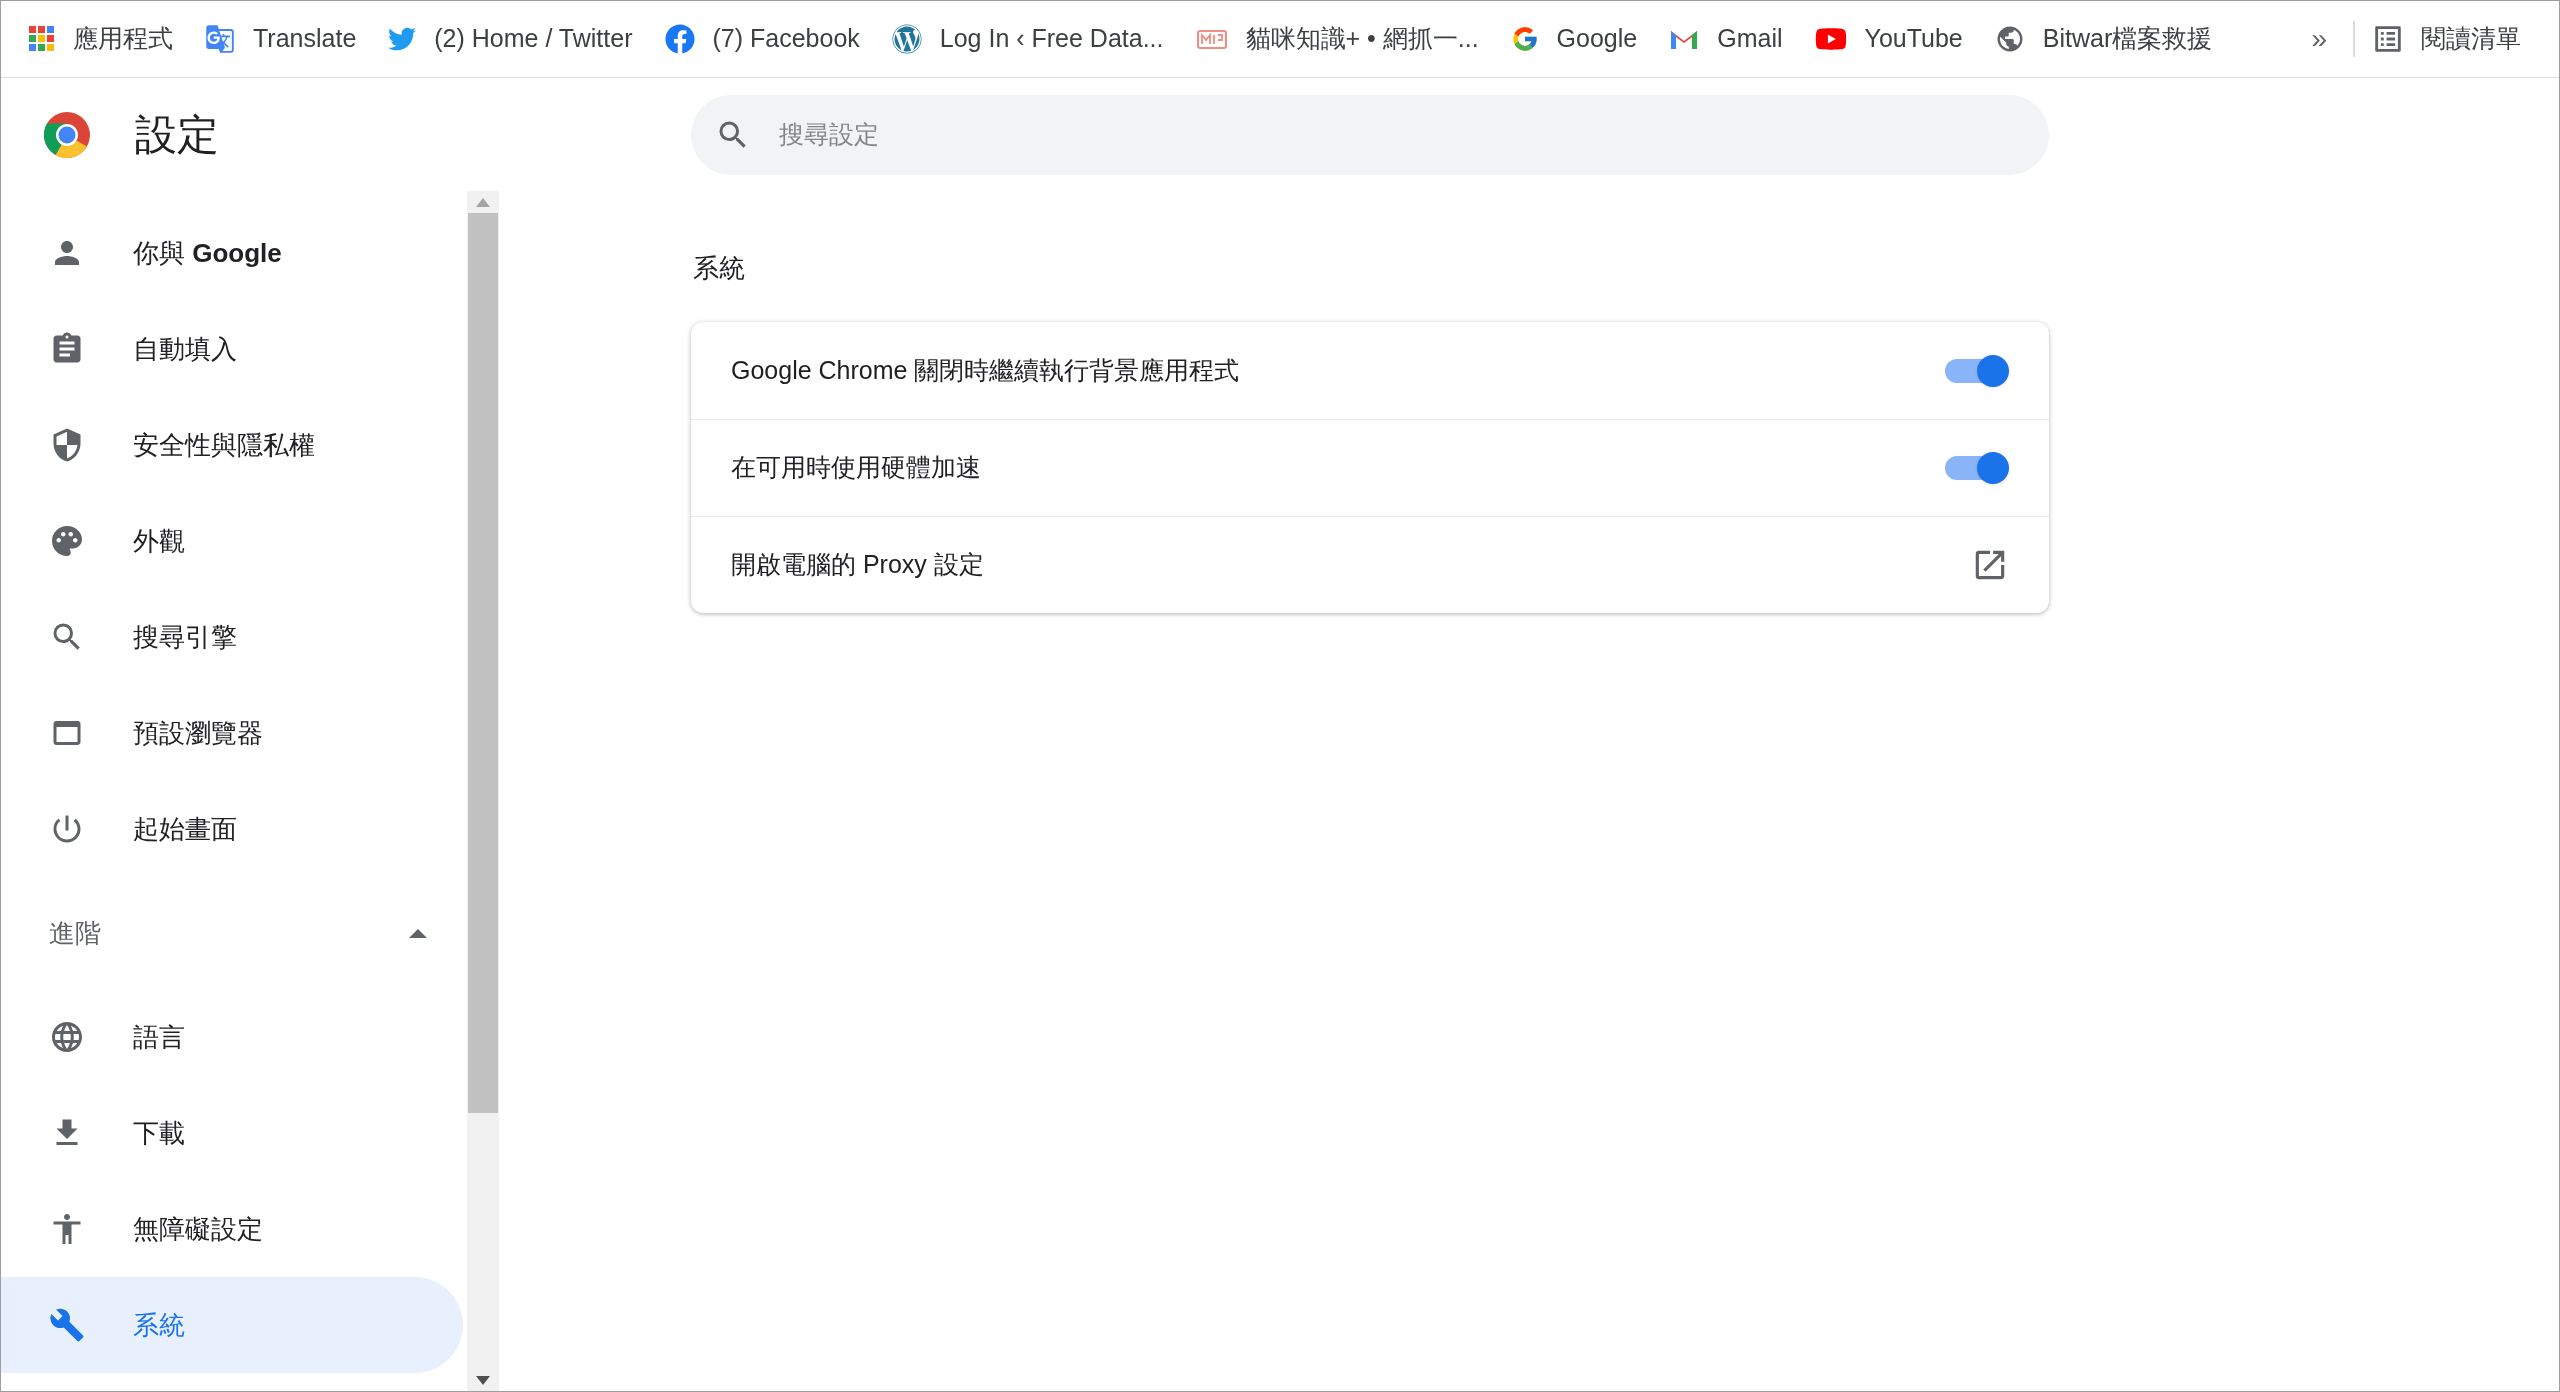 The image size is (2560, 1392). What do you see at coordinates (679, 39) in the screenshot?
I see `facebook-icon` at bounding box center [679, 39].